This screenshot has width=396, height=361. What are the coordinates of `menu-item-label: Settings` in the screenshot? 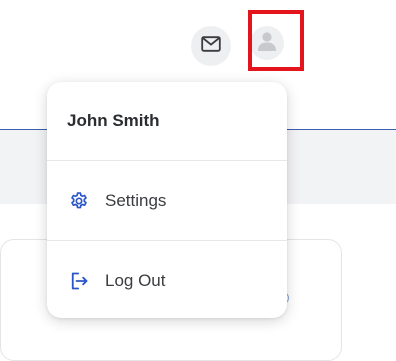 It's located at (136, 200).